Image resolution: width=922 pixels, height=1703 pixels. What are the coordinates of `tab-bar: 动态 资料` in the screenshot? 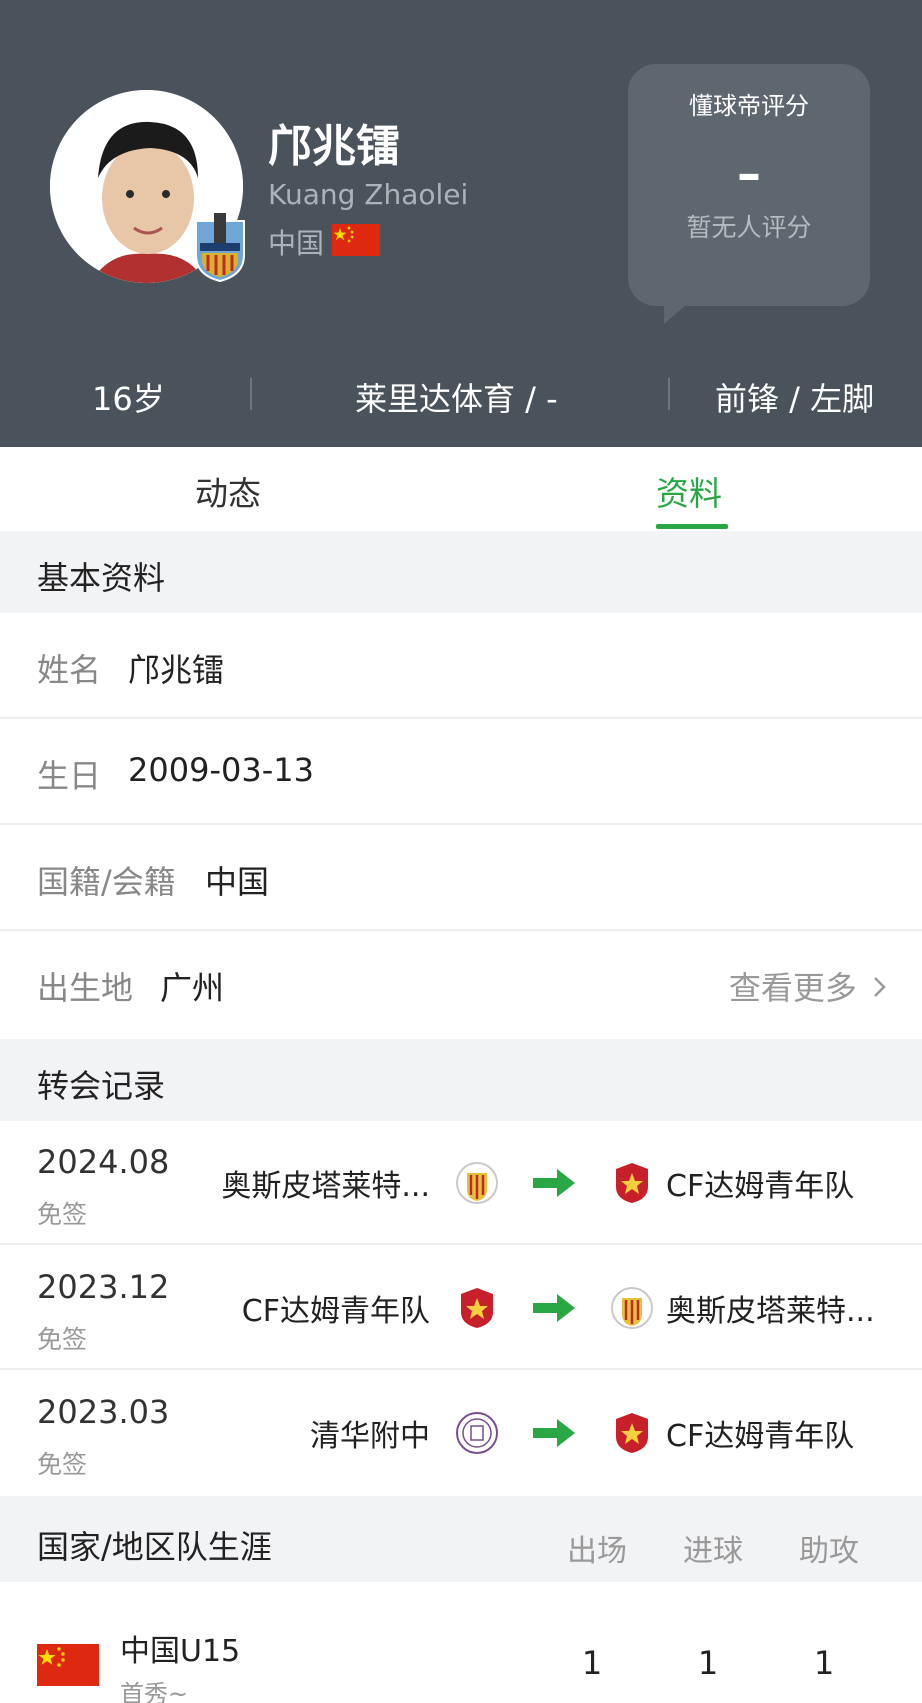 It's located at (461, 489).